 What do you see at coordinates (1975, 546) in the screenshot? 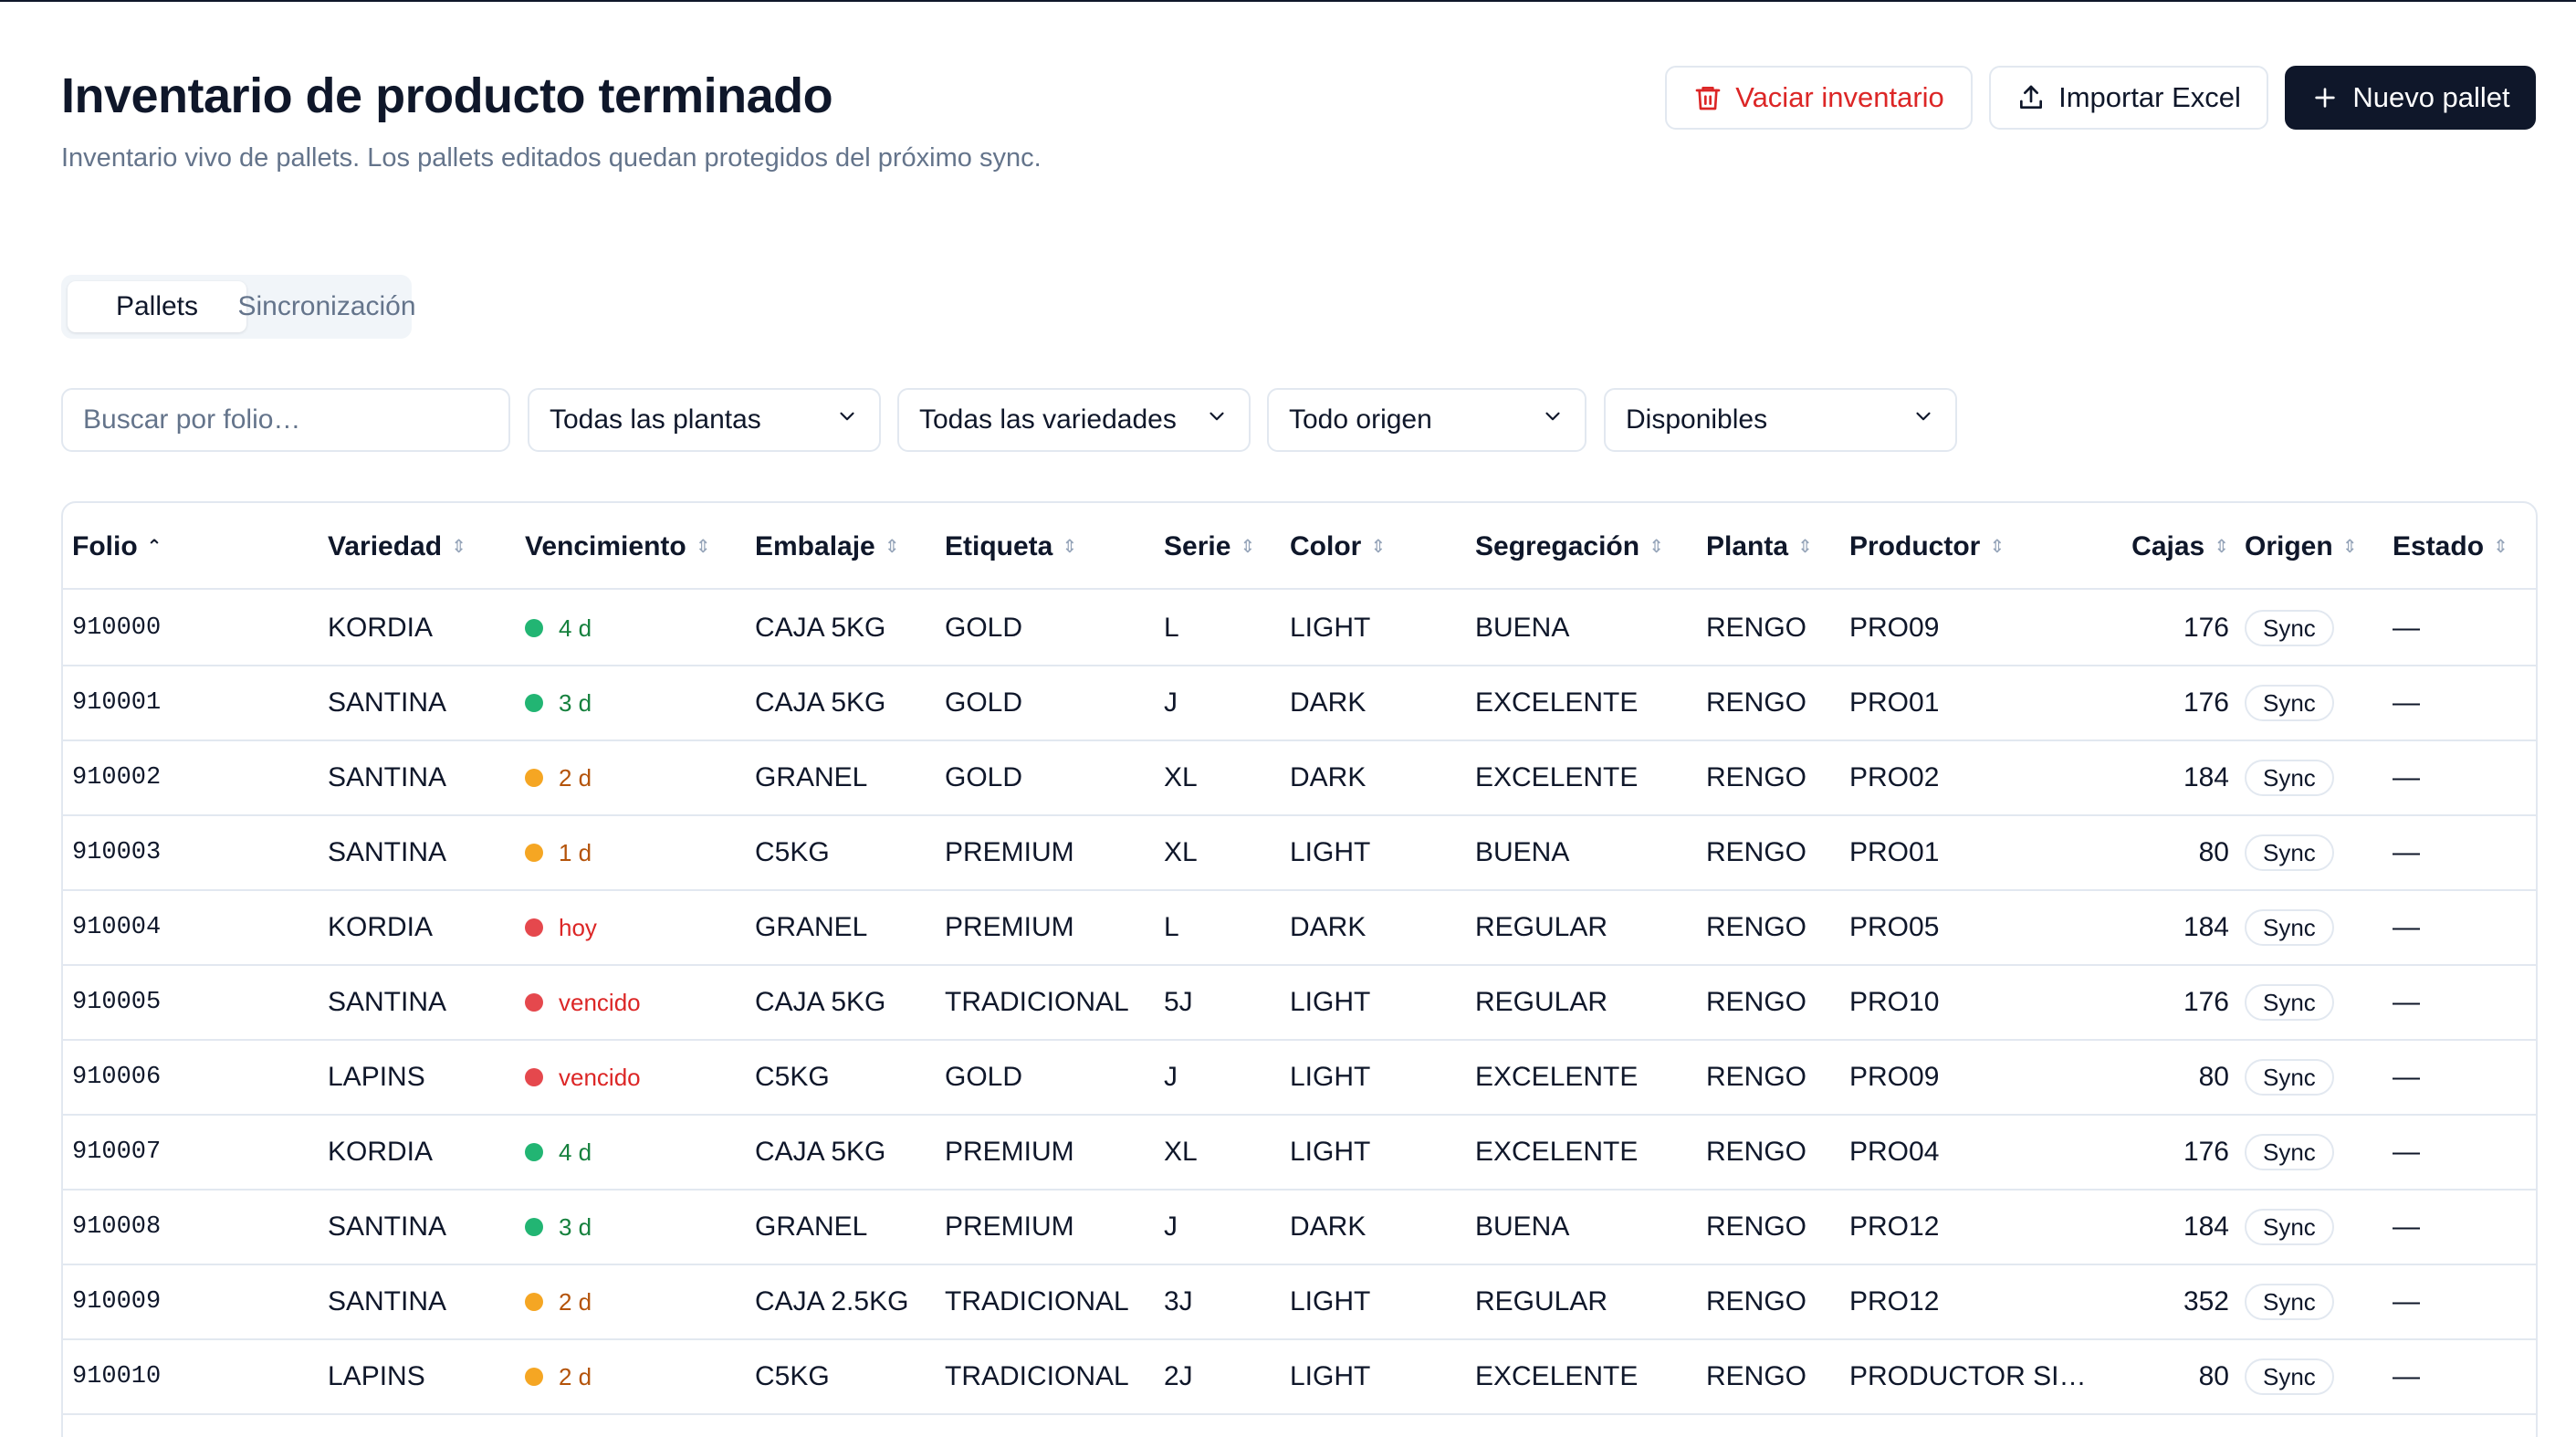
I see `column-header-productor: Productor ⇕` at bounding box center [1975, 546].